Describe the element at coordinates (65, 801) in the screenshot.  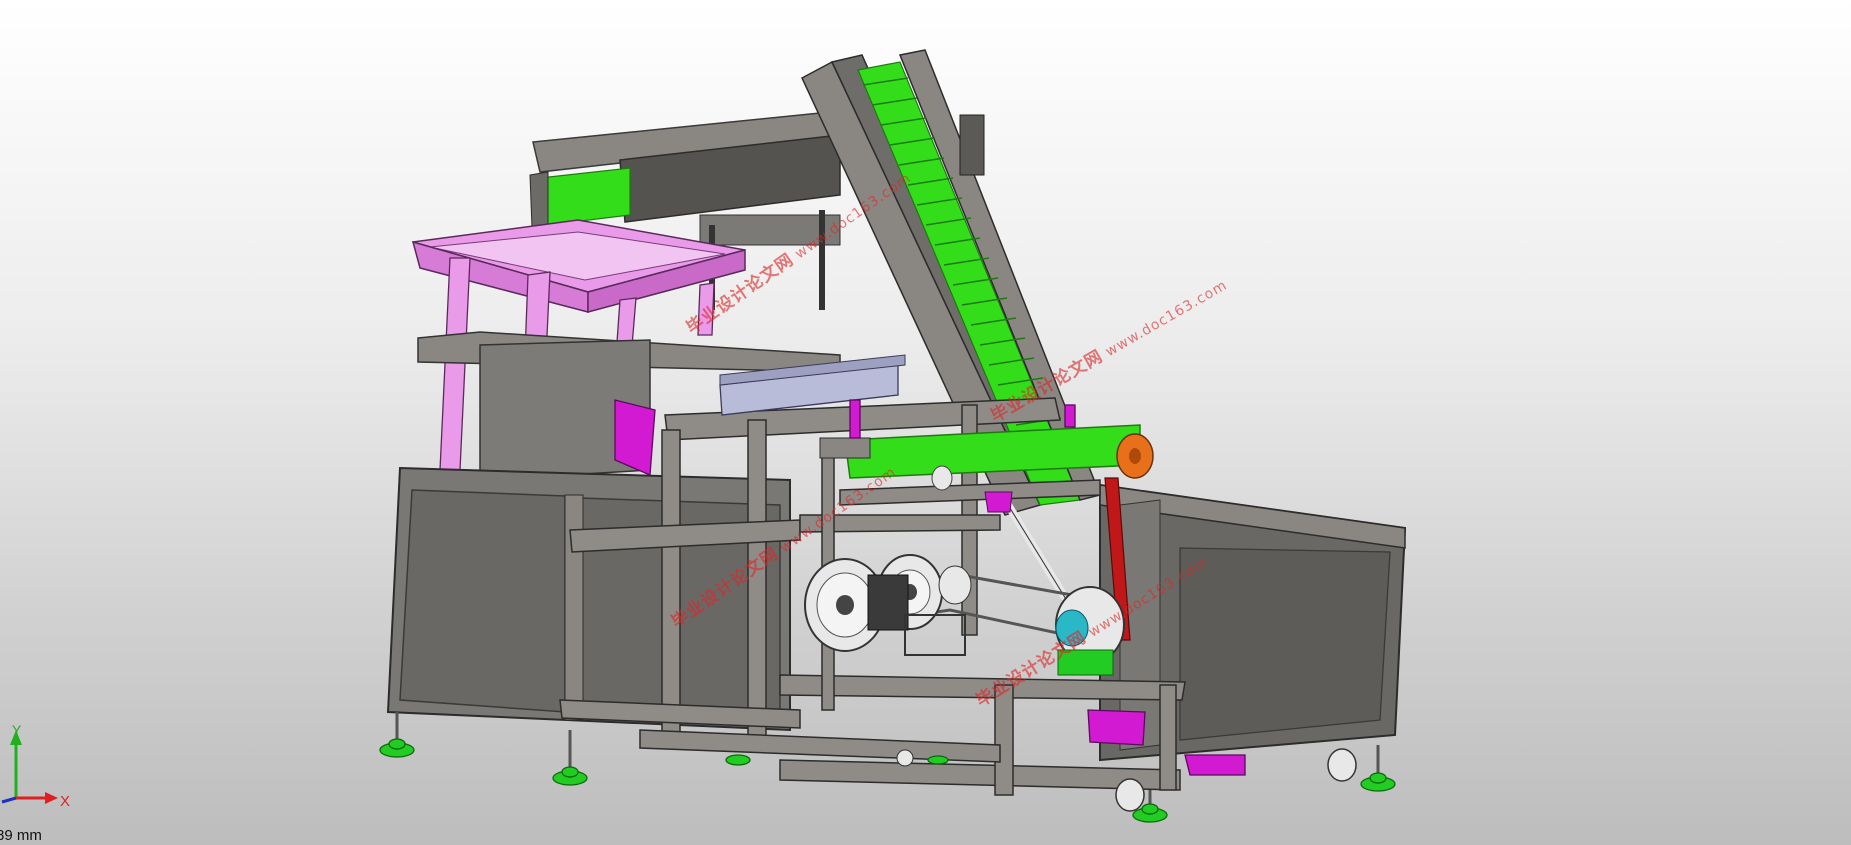
I see `axis-x-label: X` at that location.